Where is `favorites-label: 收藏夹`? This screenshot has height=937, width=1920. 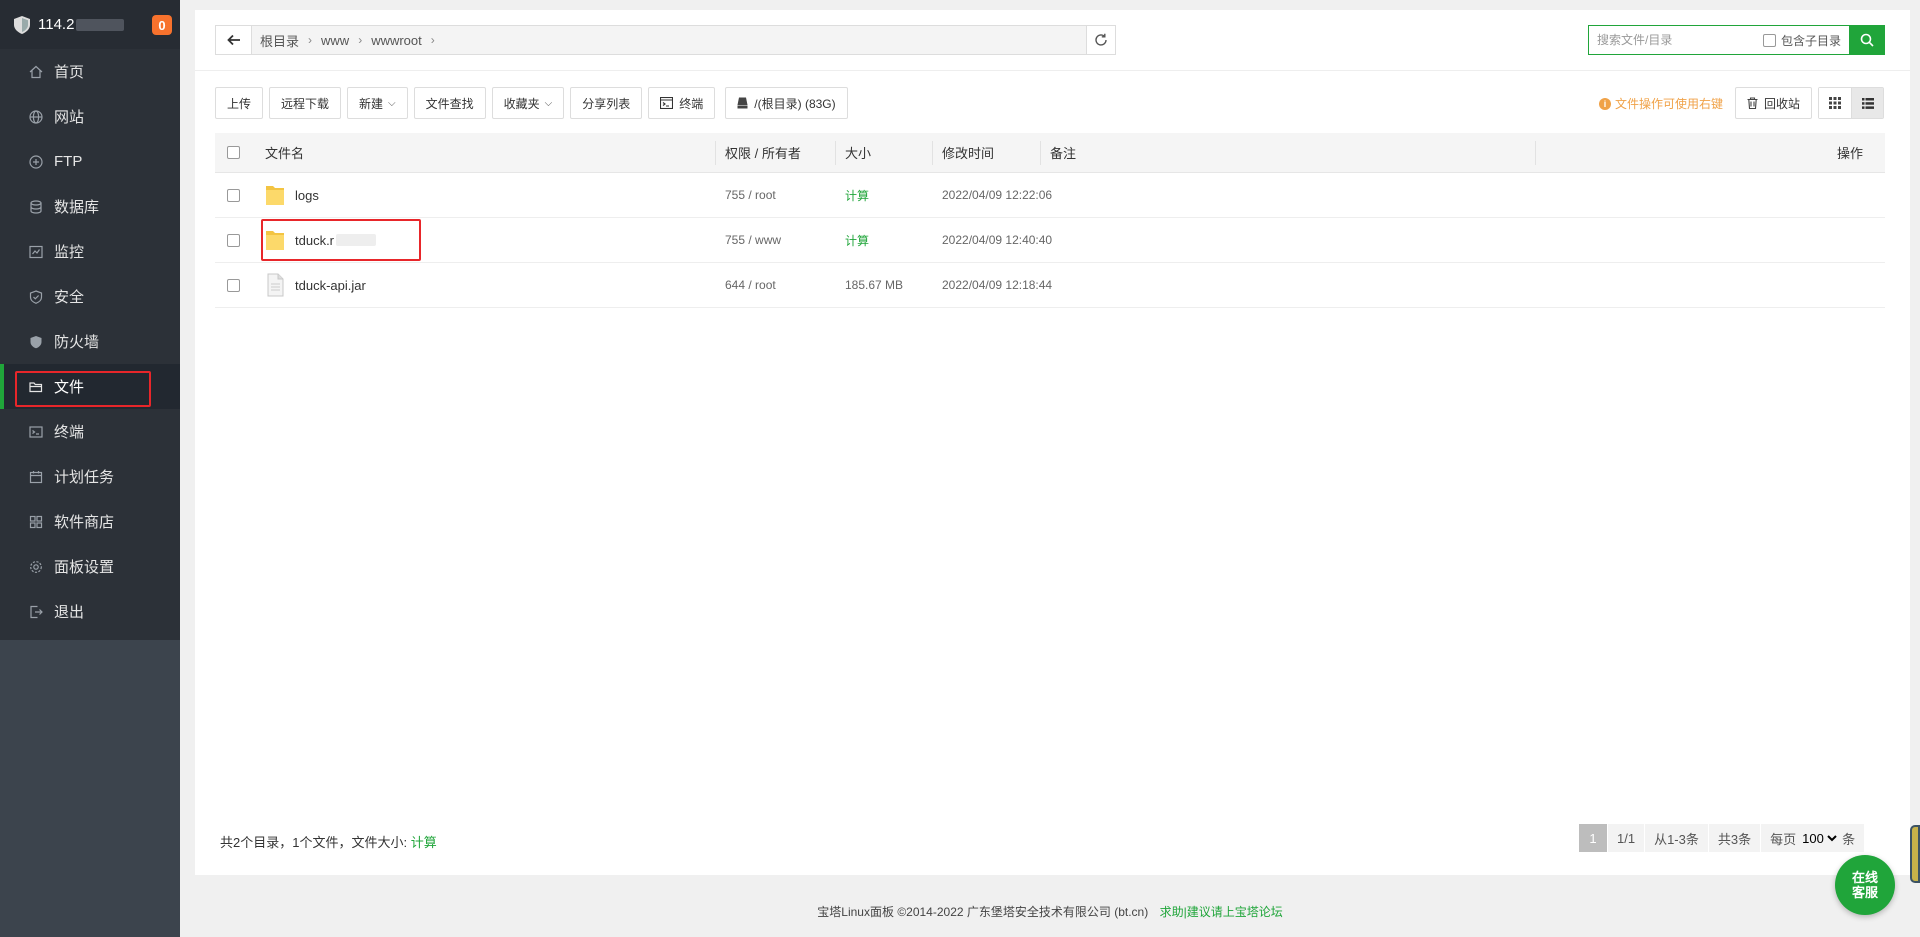
favorites-label: 收藏夹 is located at coordinates (521, 103).